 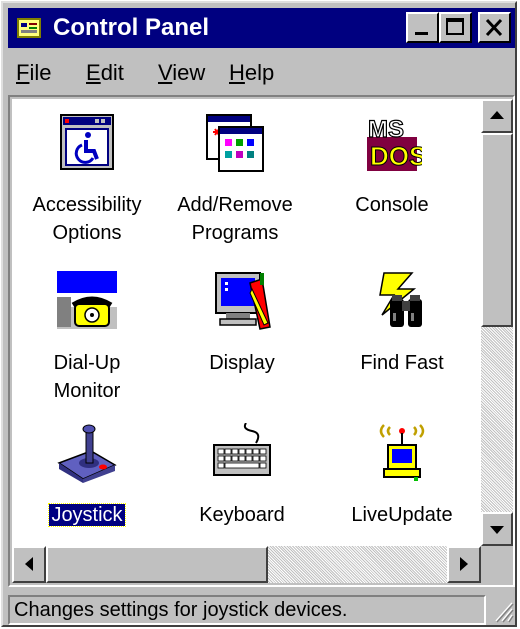 I want to click on item-label-text: Joystick, so click(x=87, y=515).